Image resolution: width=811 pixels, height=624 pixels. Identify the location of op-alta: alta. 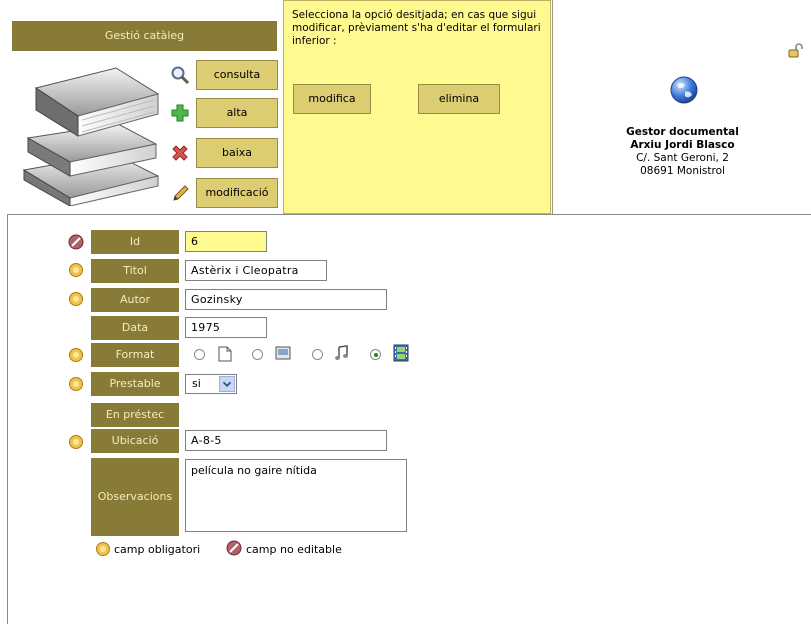
(223, 113).